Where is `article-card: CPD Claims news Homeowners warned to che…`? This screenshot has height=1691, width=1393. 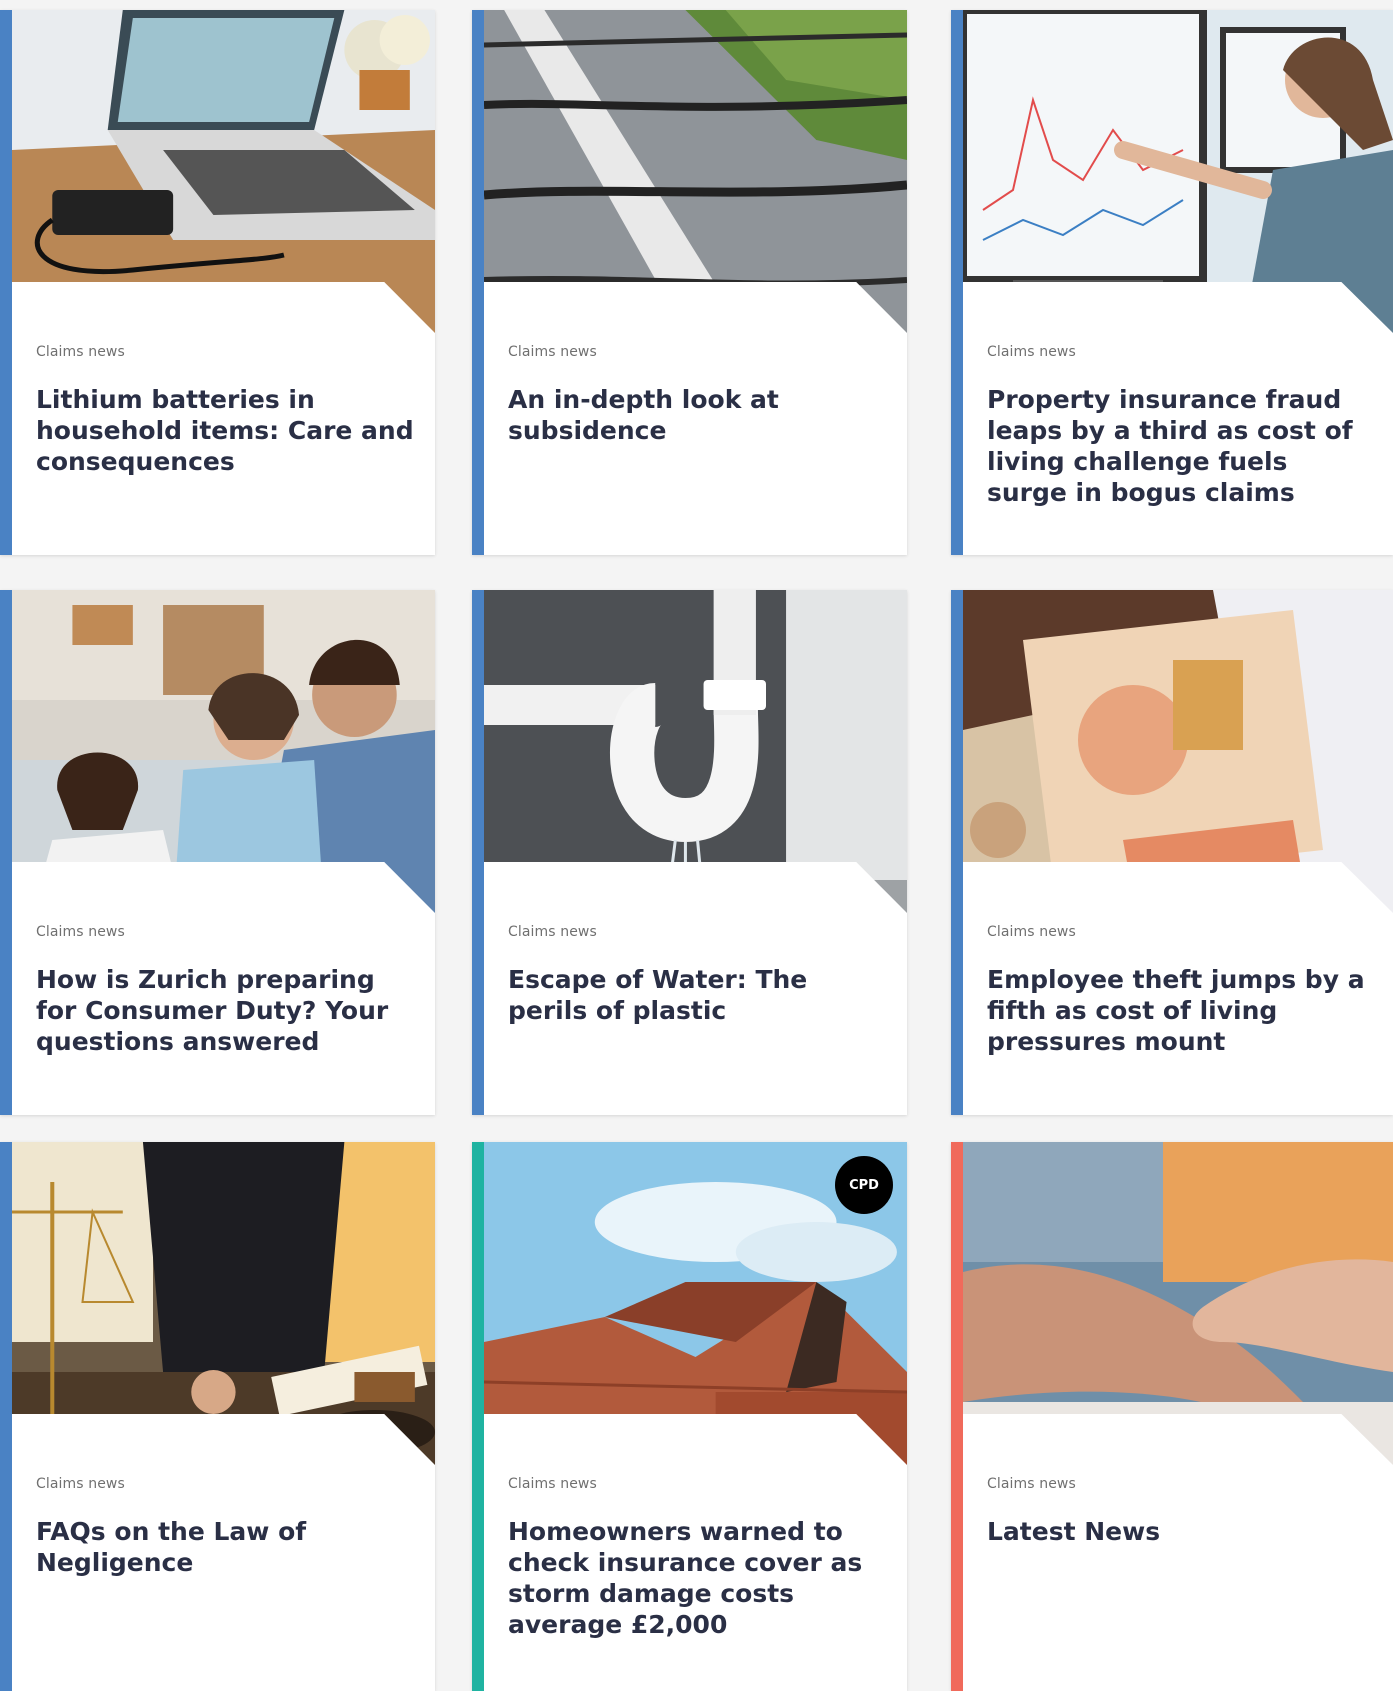 article-card: CPD Claims news Homeowners warned to che… is located at coordinates (689, 1416).